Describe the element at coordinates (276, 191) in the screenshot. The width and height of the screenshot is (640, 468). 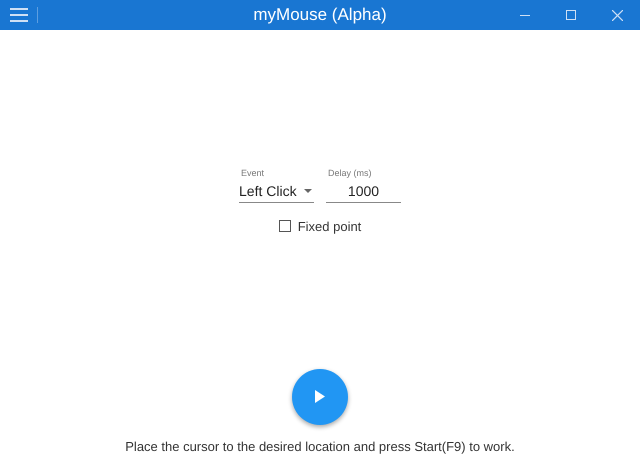
I see `event-dropdown: Left Click` at that location.